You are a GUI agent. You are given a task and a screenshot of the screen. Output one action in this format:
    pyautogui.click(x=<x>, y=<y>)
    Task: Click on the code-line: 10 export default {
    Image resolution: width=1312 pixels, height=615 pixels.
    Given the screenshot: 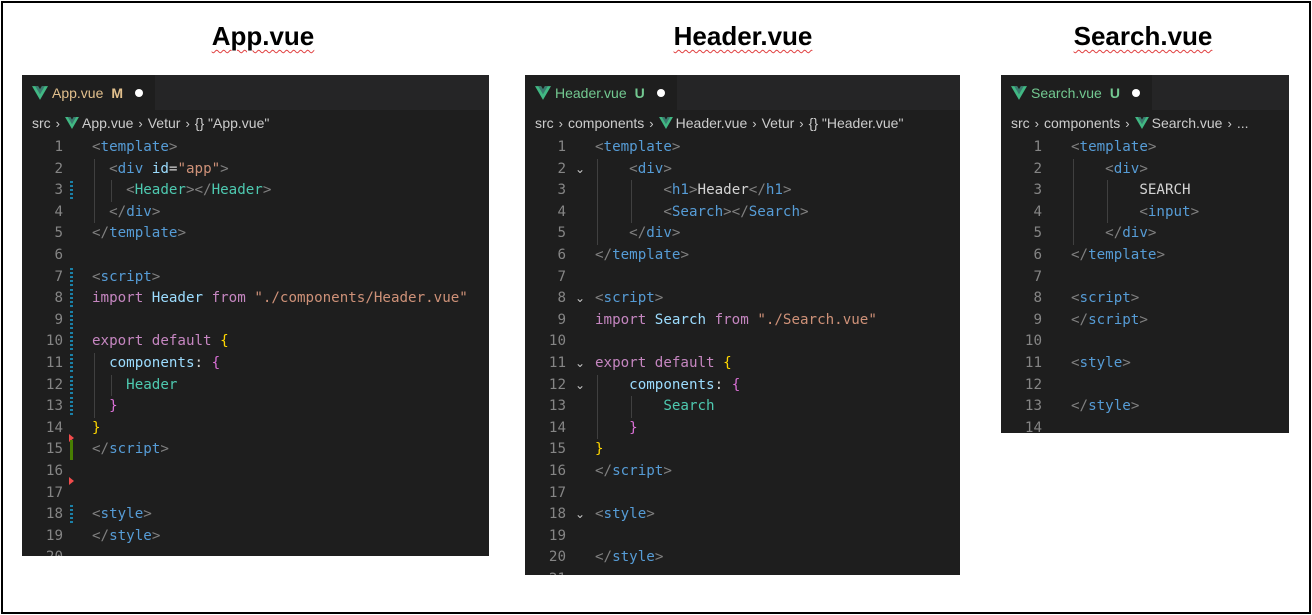 What is the action you would take?
    pyautogui.click(x=255, y=342)
    